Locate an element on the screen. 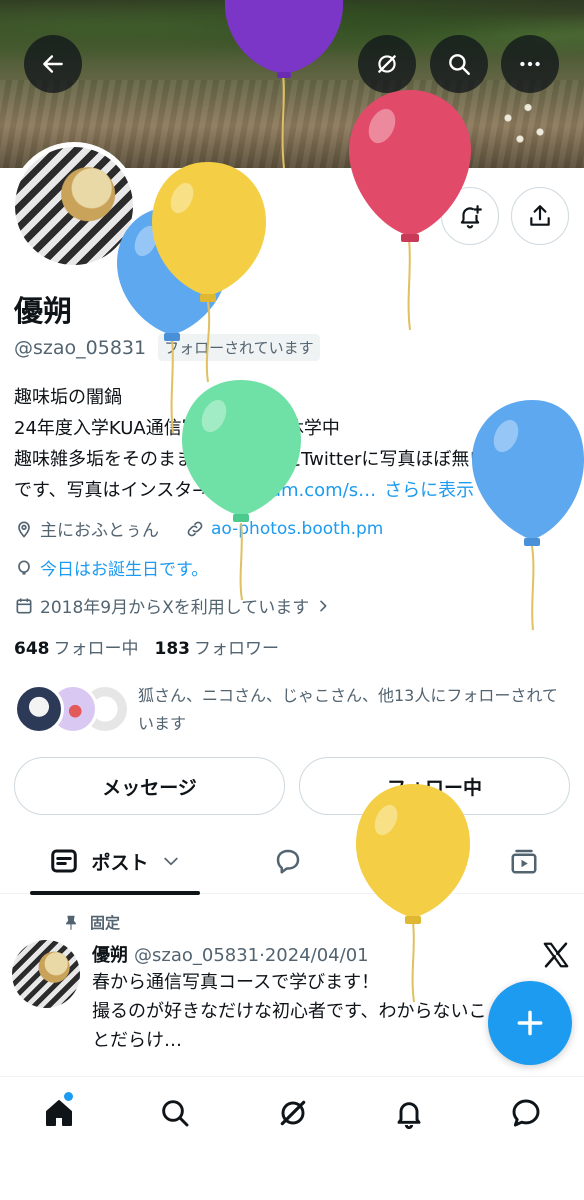 Image resolution: width=584 pixels, height=1200 pixels. bio-text: です、写真はインスタ→ is located at coordinates (111, 490).